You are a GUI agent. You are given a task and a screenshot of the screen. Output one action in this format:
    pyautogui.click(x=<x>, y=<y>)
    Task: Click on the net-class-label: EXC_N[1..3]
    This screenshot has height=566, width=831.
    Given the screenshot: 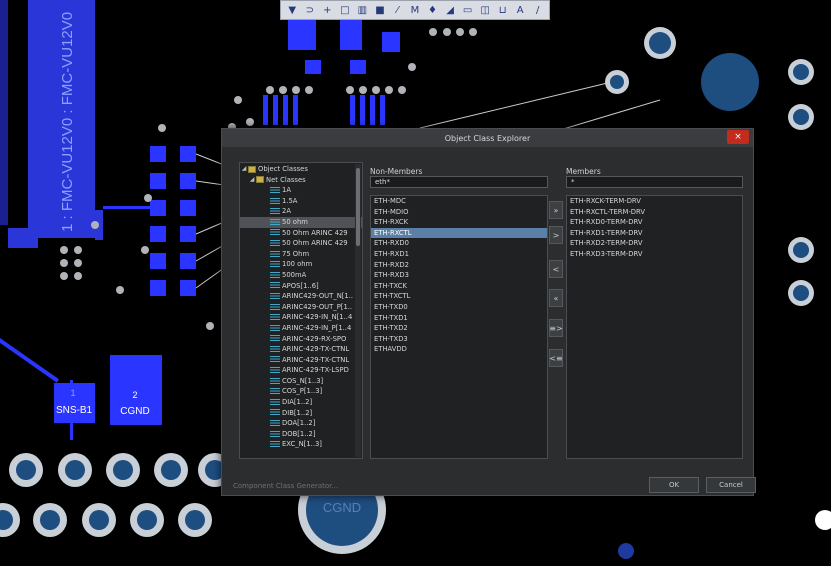 What is the action you would take?
    pyautogui.click(x=302, y=444)
    